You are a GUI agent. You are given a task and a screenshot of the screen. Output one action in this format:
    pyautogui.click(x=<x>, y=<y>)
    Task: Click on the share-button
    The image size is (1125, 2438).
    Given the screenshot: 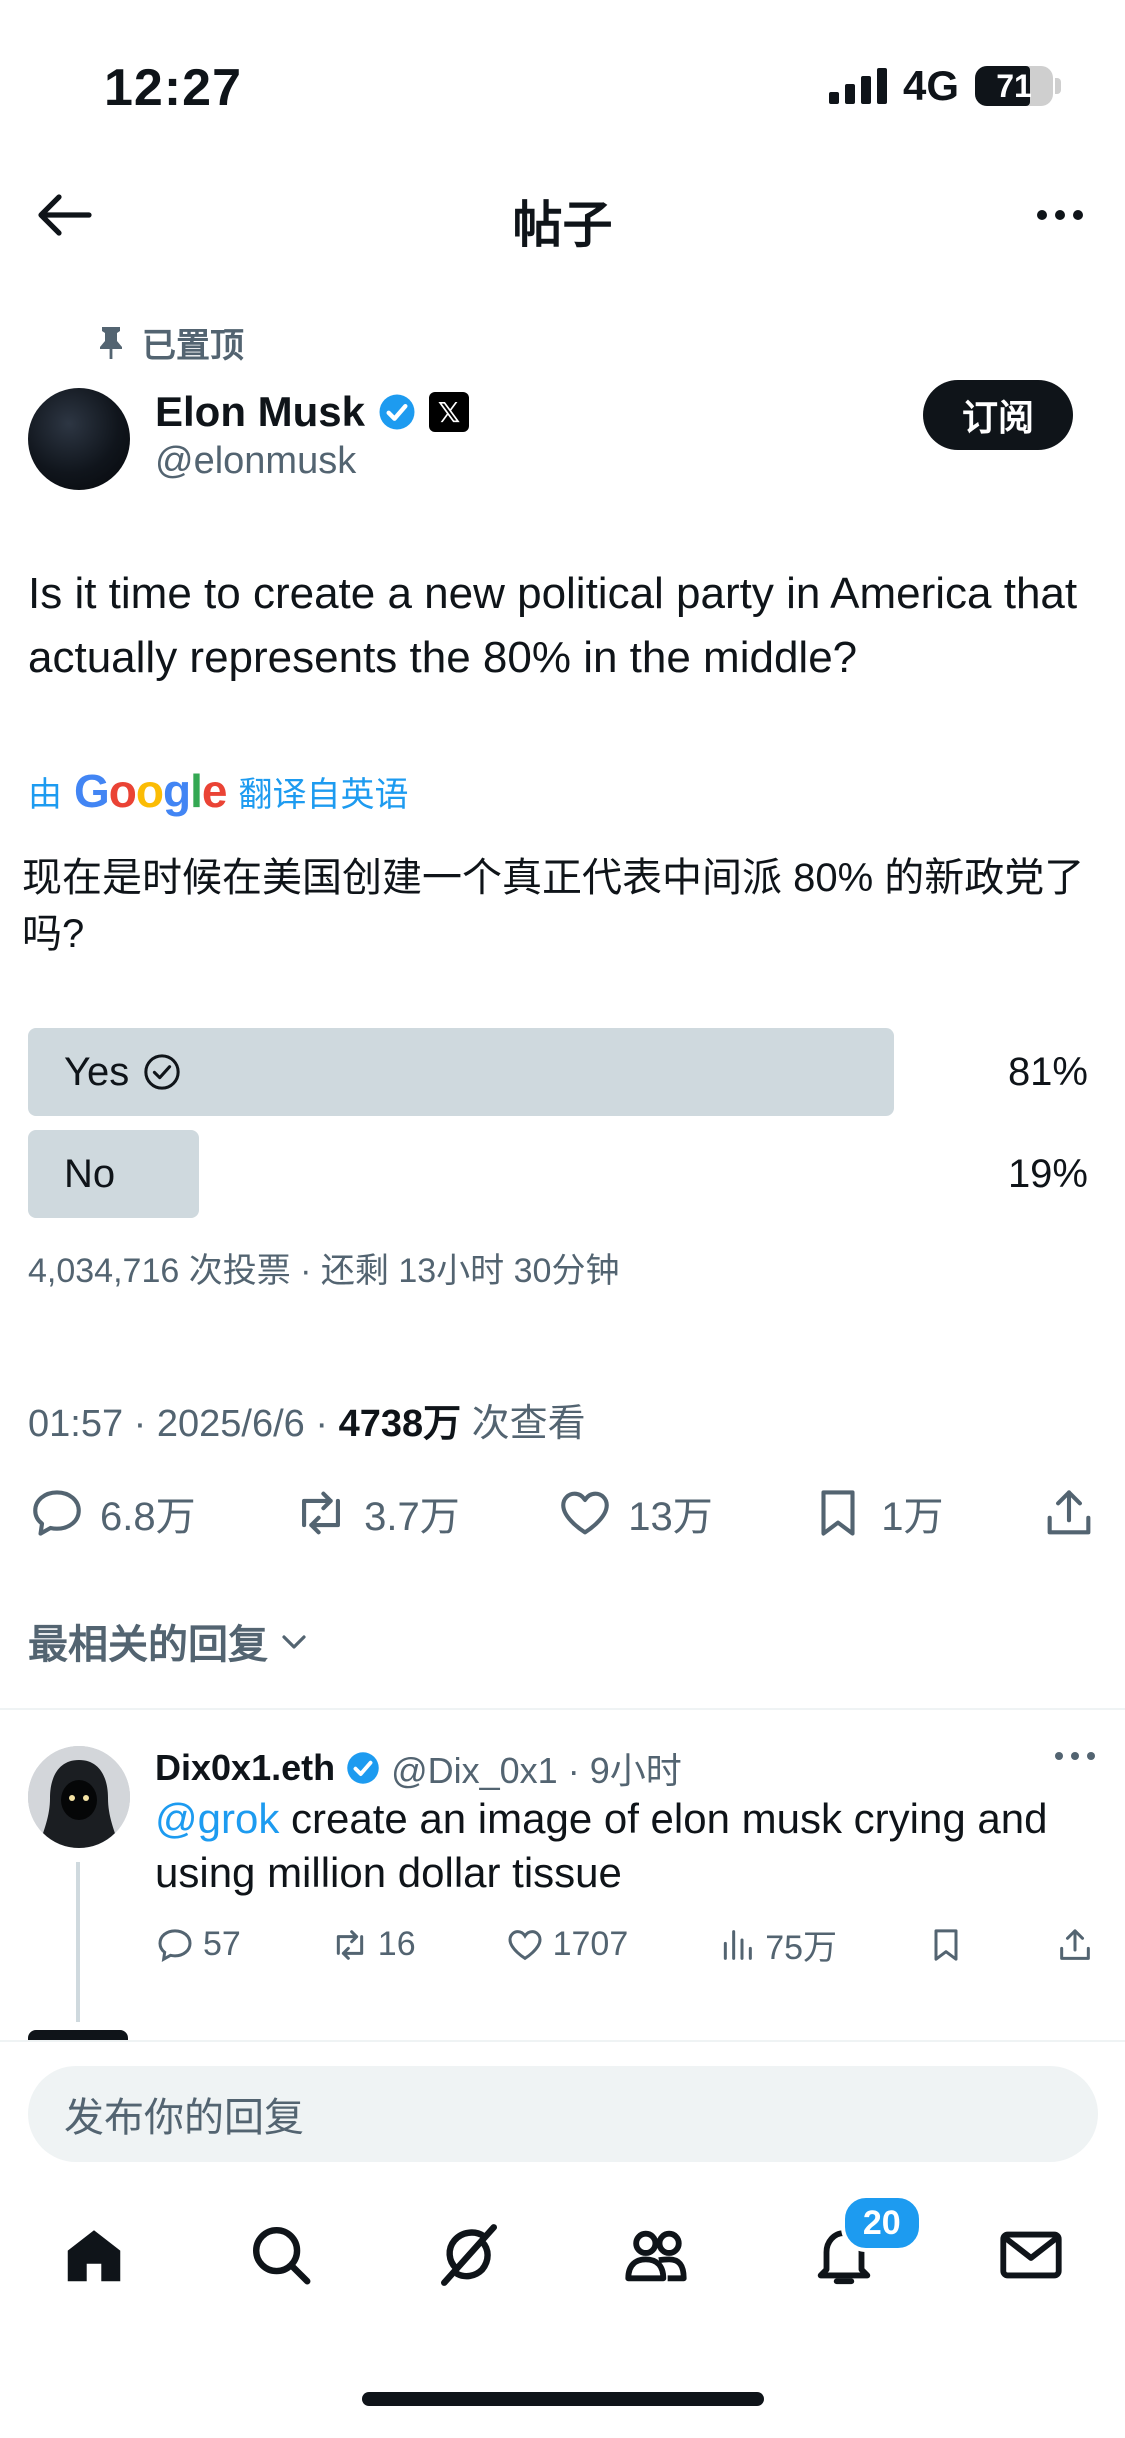 What is the action you would take?
    pyautogui.click(x=1069, y=1513)
    